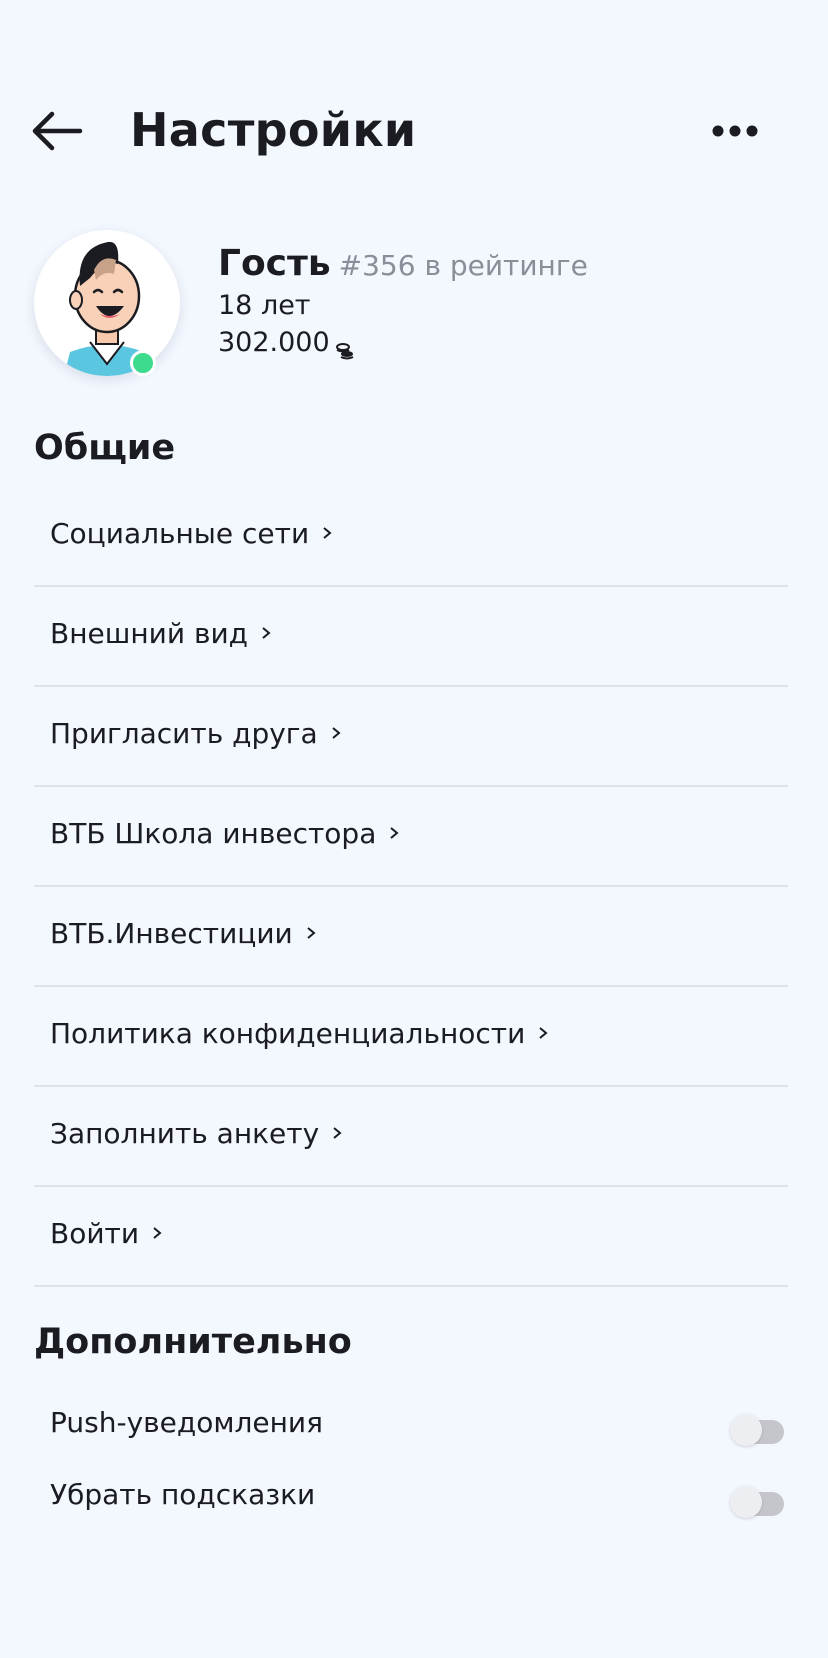  Describe the element at coordinates (149, 633) in the screenshot. I see `menu-item-label: Внешний вид` at that location.